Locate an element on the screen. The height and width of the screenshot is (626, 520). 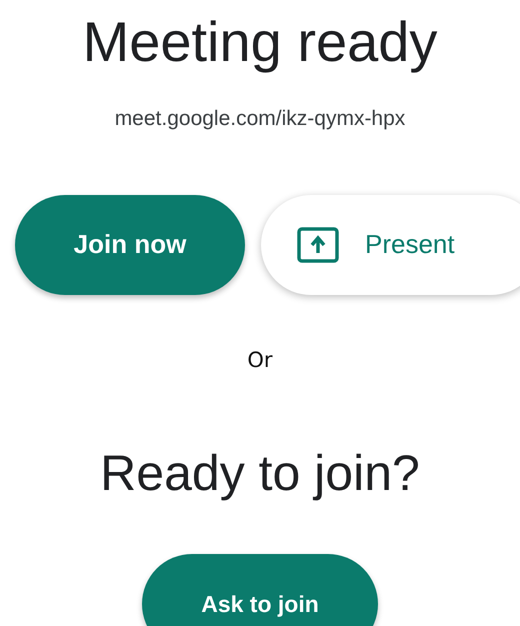
present-button: Present is located at coordinates (390, 244).